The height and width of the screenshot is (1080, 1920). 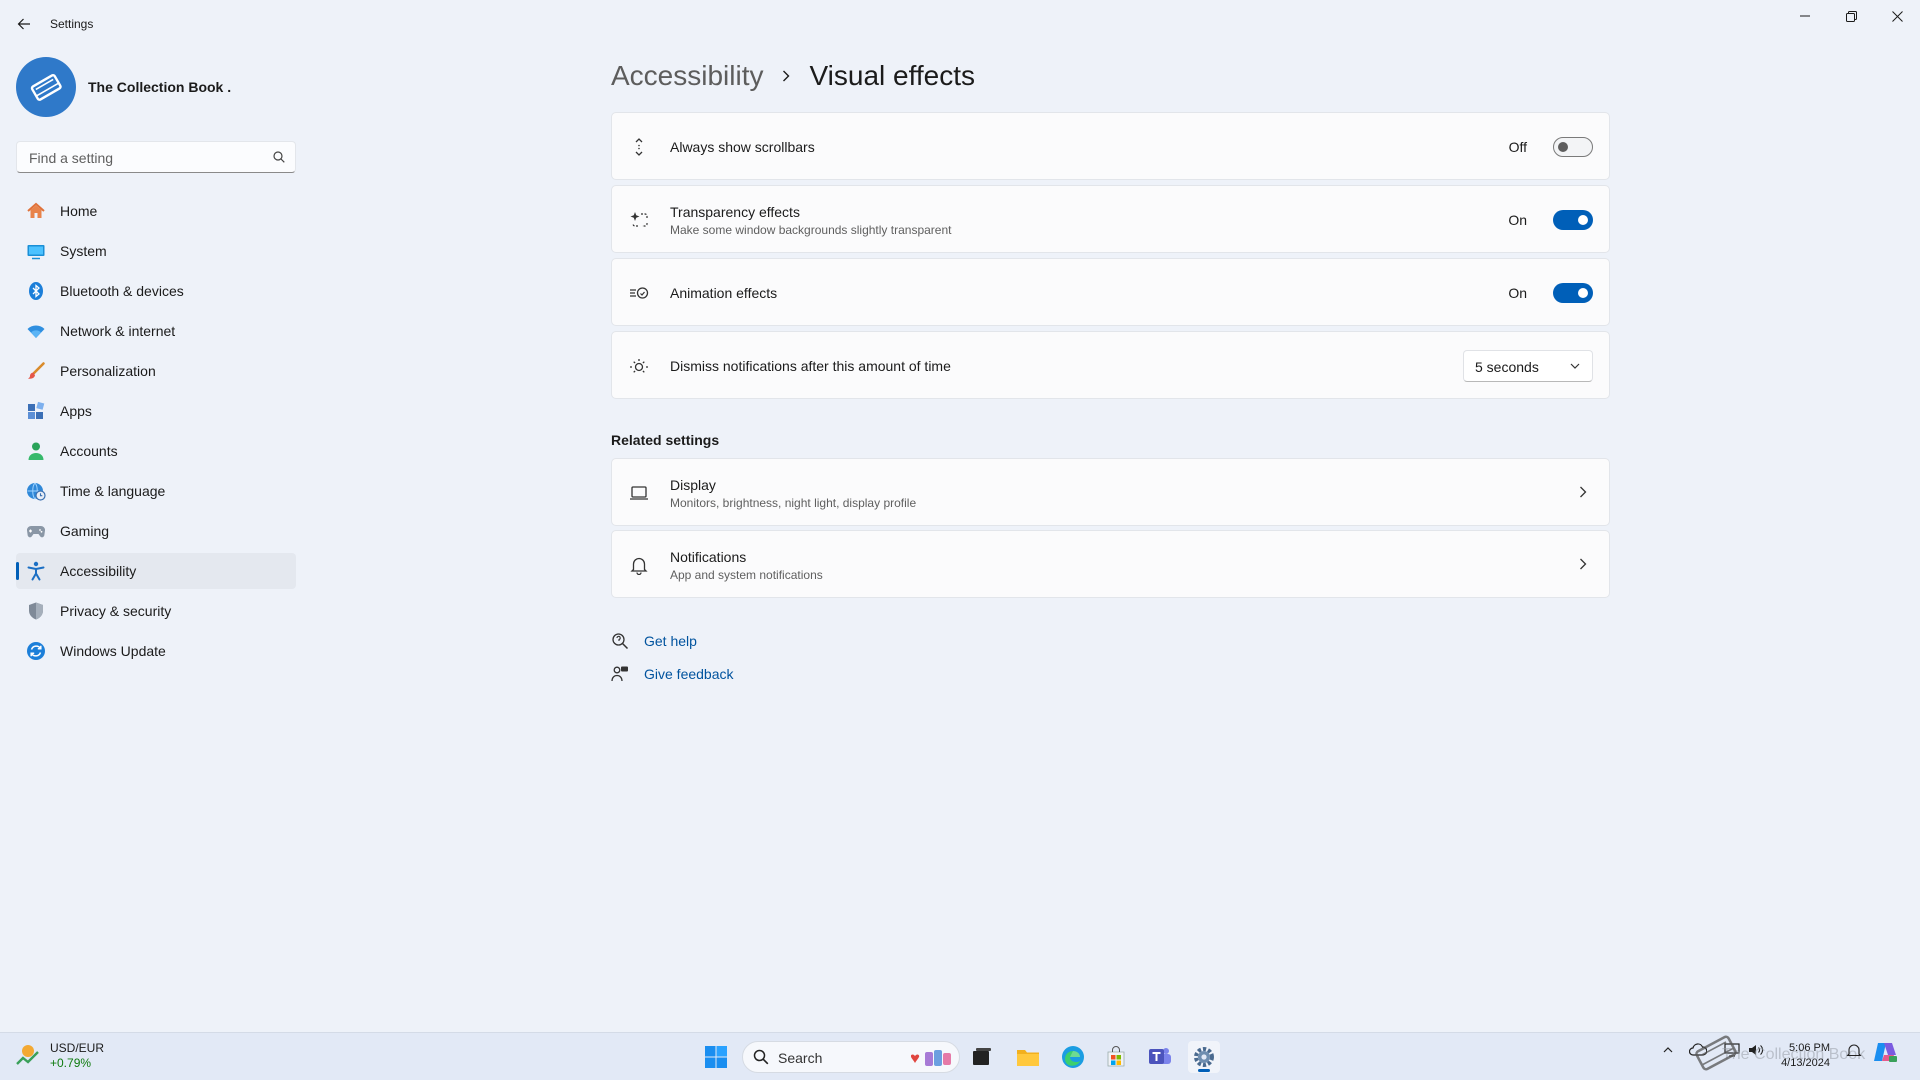 What do you see at coordinates (1573, 220) in the screenshot?
I see `transparency-toggle` at bounding box center [1573, 220].